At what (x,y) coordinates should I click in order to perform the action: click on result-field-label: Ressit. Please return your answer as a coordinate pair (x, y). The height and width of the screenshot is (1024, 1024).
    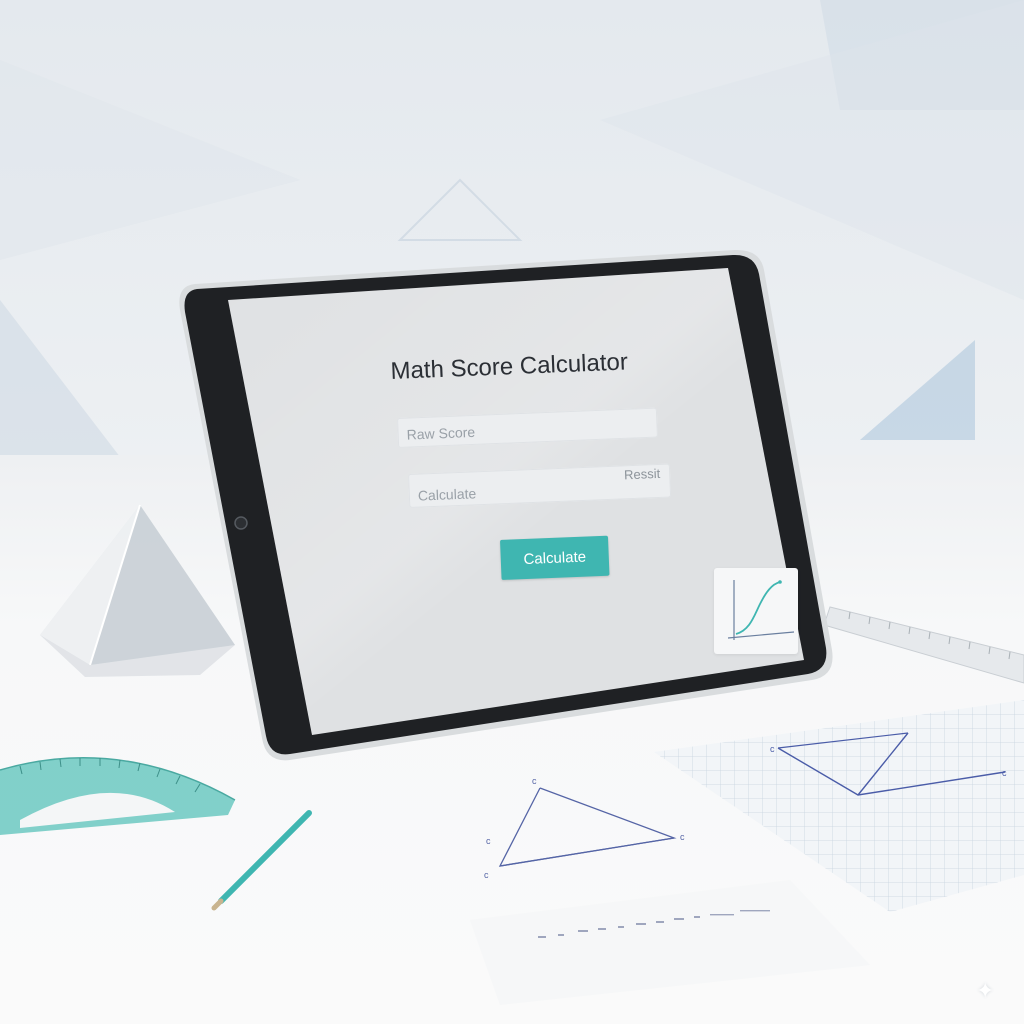
    Looking at the image, I should click on (642, 474).